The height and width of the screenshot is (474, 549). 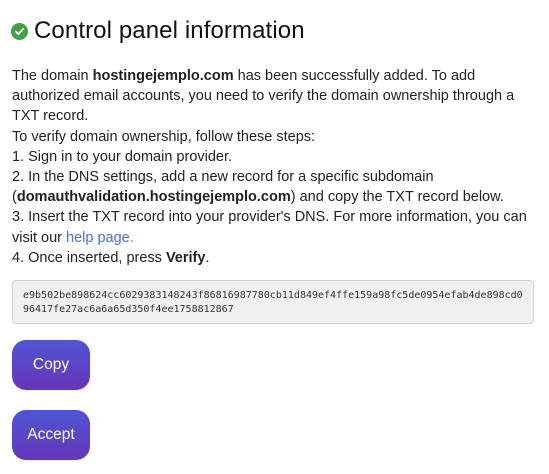 What do you see at coordinates (185, 257) in the screenshot?
I see `verify-keyword: Verify` at bounding box center [185, 257].